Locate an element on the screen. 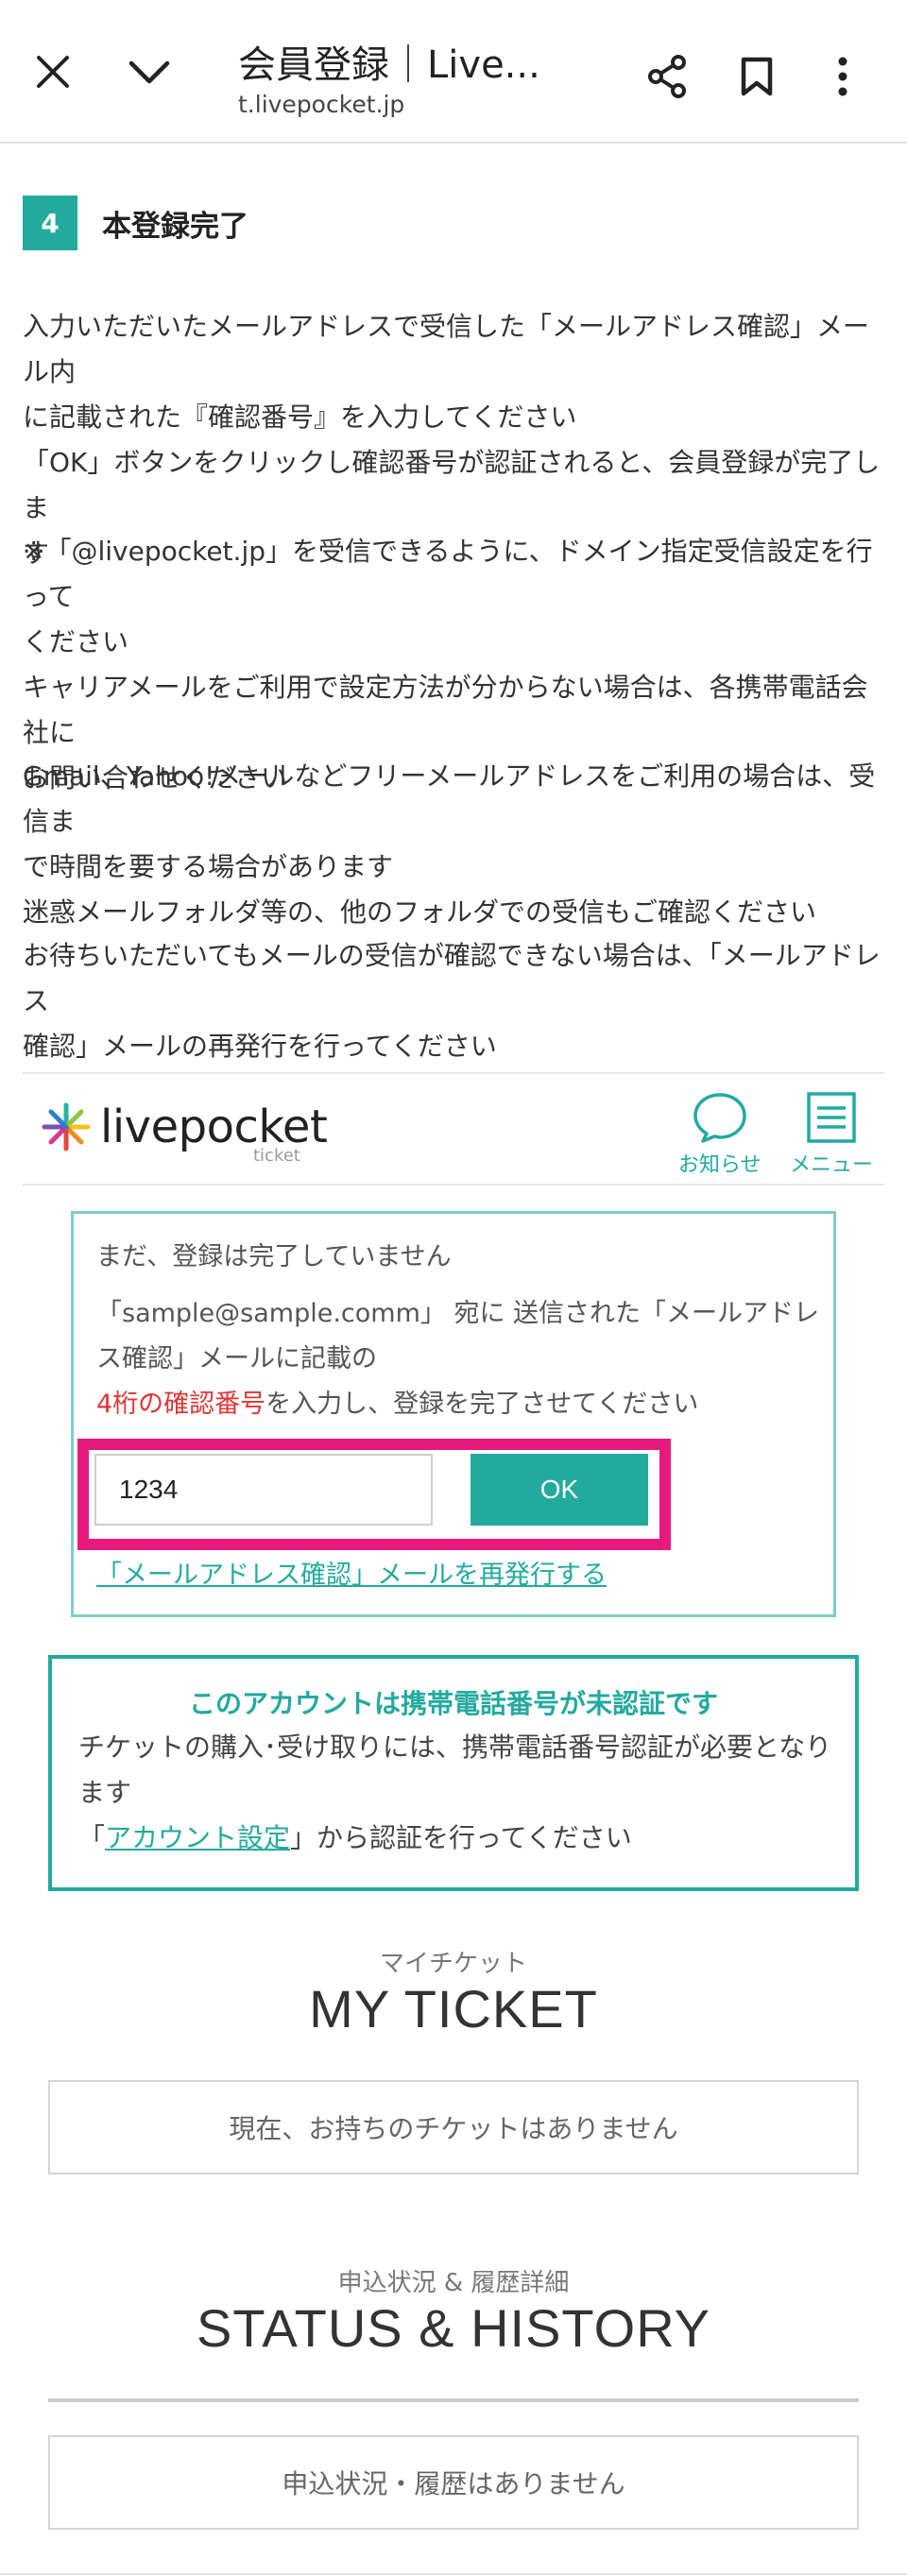 This screenshot has width=907, height=2576. code-digits-warning: 4桁の確認番号 is located at coordinates (181, 1405).